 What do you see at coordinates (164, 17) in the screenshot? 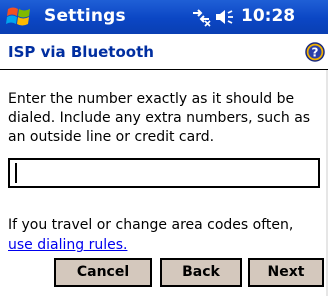
I see `title-bar: Settings 10:28` at bounding box center [164, 17].